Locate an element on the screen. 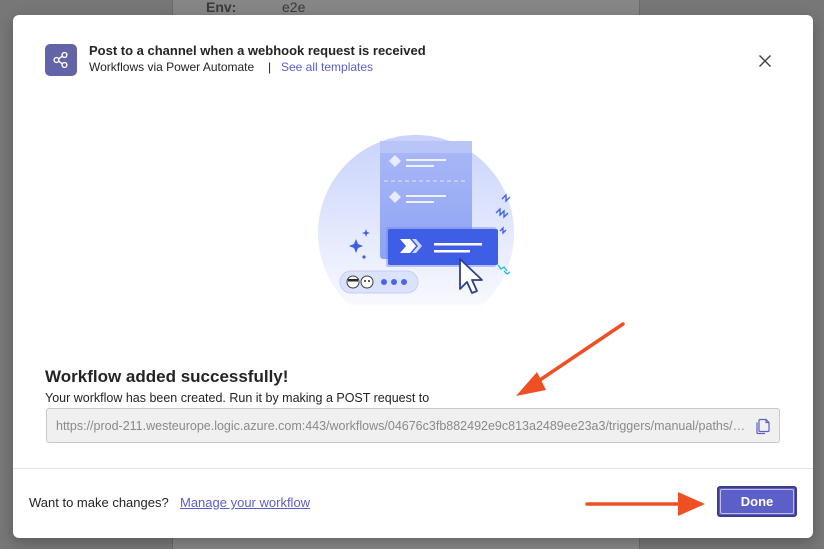 The width and height of the screenshot is (824, 549). background-env-value: e2e is located at coordinates (294, 7).